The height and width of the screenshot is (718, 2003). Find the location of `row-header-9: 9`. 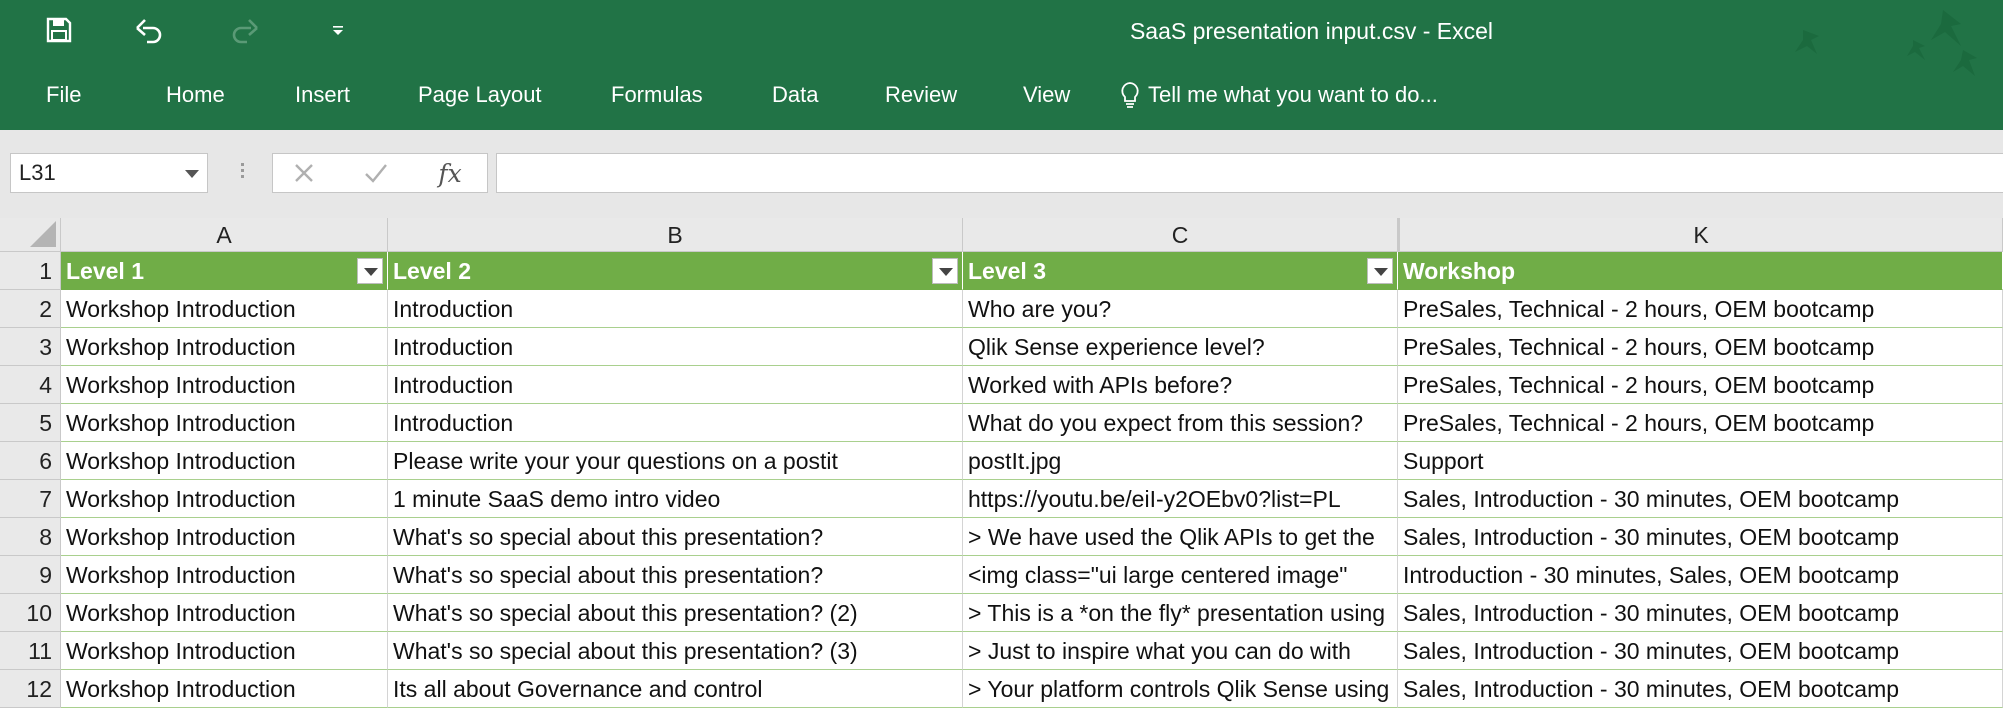

row-header-9: 9 is located at coordinates (30, 575).